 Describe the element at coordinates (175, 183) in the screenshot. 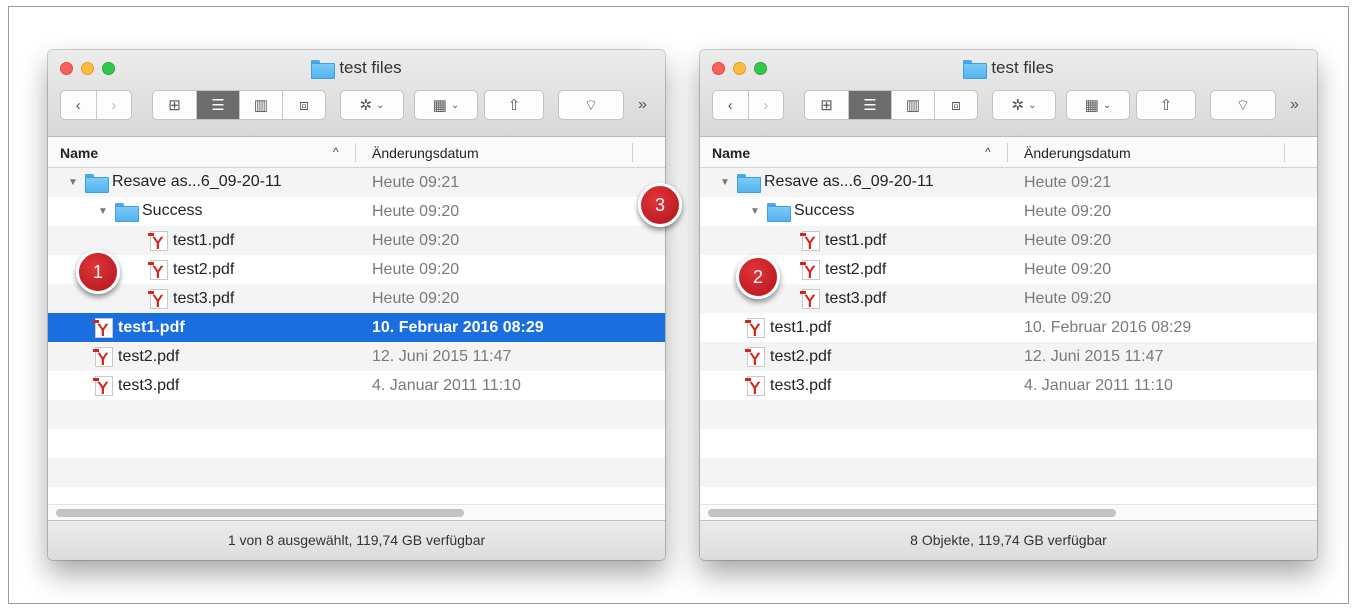

I see `list-item-name: ▼ Resave as...6_09-20-11` at that location.